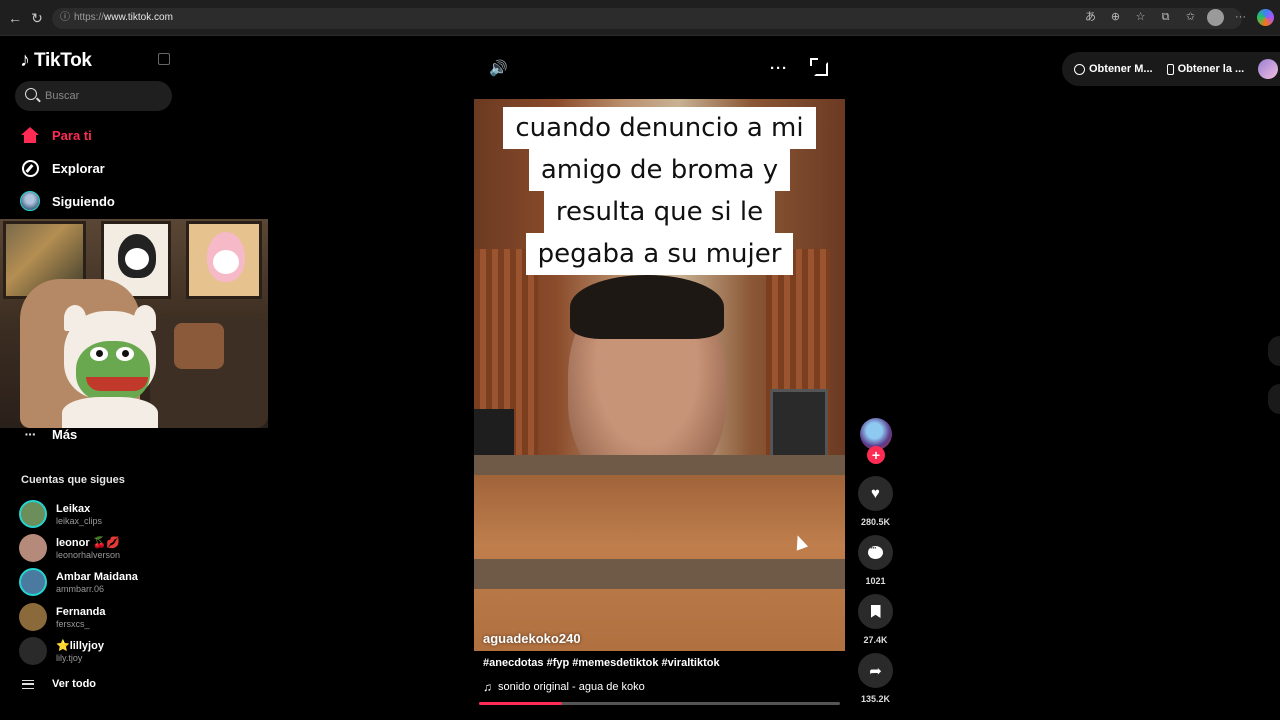  Describe the element at coordinates (1190, 17) in the screenshot. I see `favorites-icon: ✩` at that location.